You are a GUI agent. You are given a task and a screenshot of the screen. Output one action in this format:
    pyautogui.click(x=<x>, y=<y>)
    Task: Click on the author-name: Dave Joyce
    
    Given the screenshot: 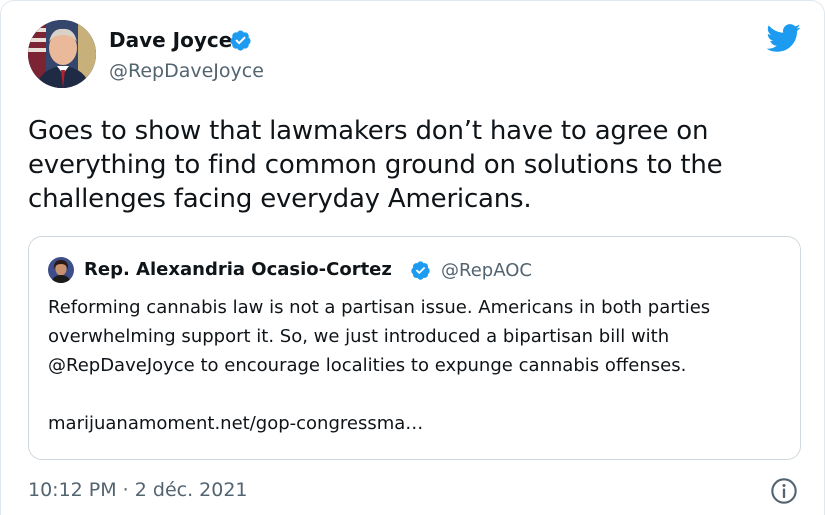 What is the action you would take?
    pyautogui.click(x=170, y=40)
    